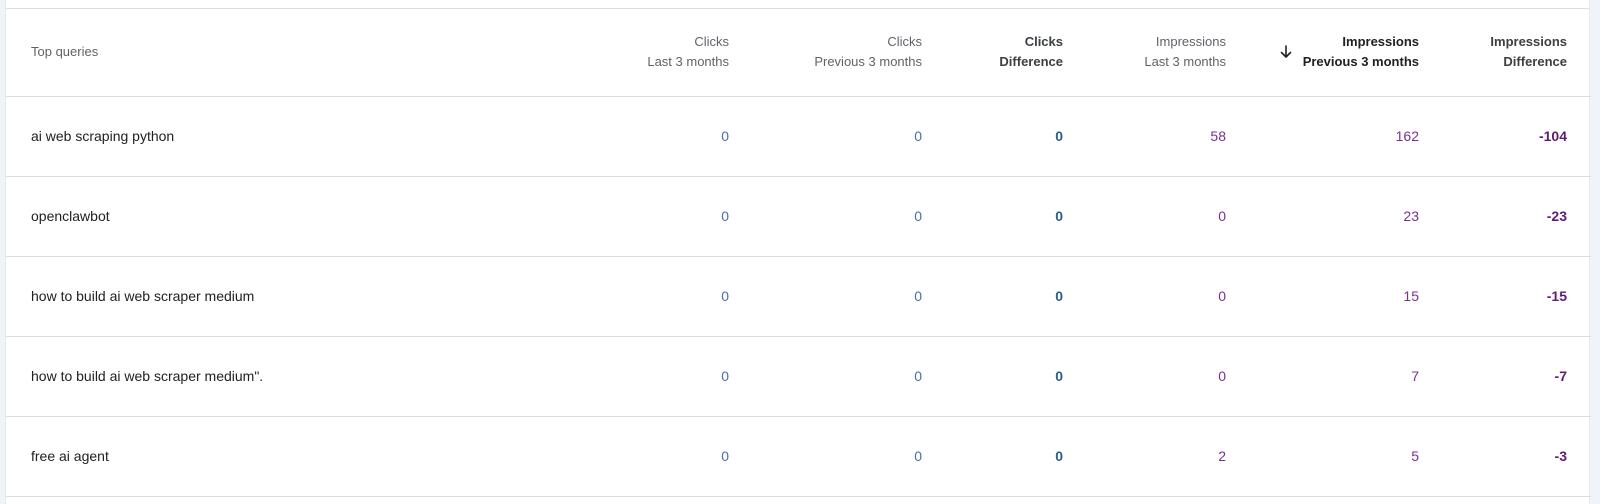 This screenshot has height=504, width=1600. What do you see at coordinates (1144, 136) in the screenshot?
I see `impressions-last-cell: 58` at bounding box center [1144, 136].